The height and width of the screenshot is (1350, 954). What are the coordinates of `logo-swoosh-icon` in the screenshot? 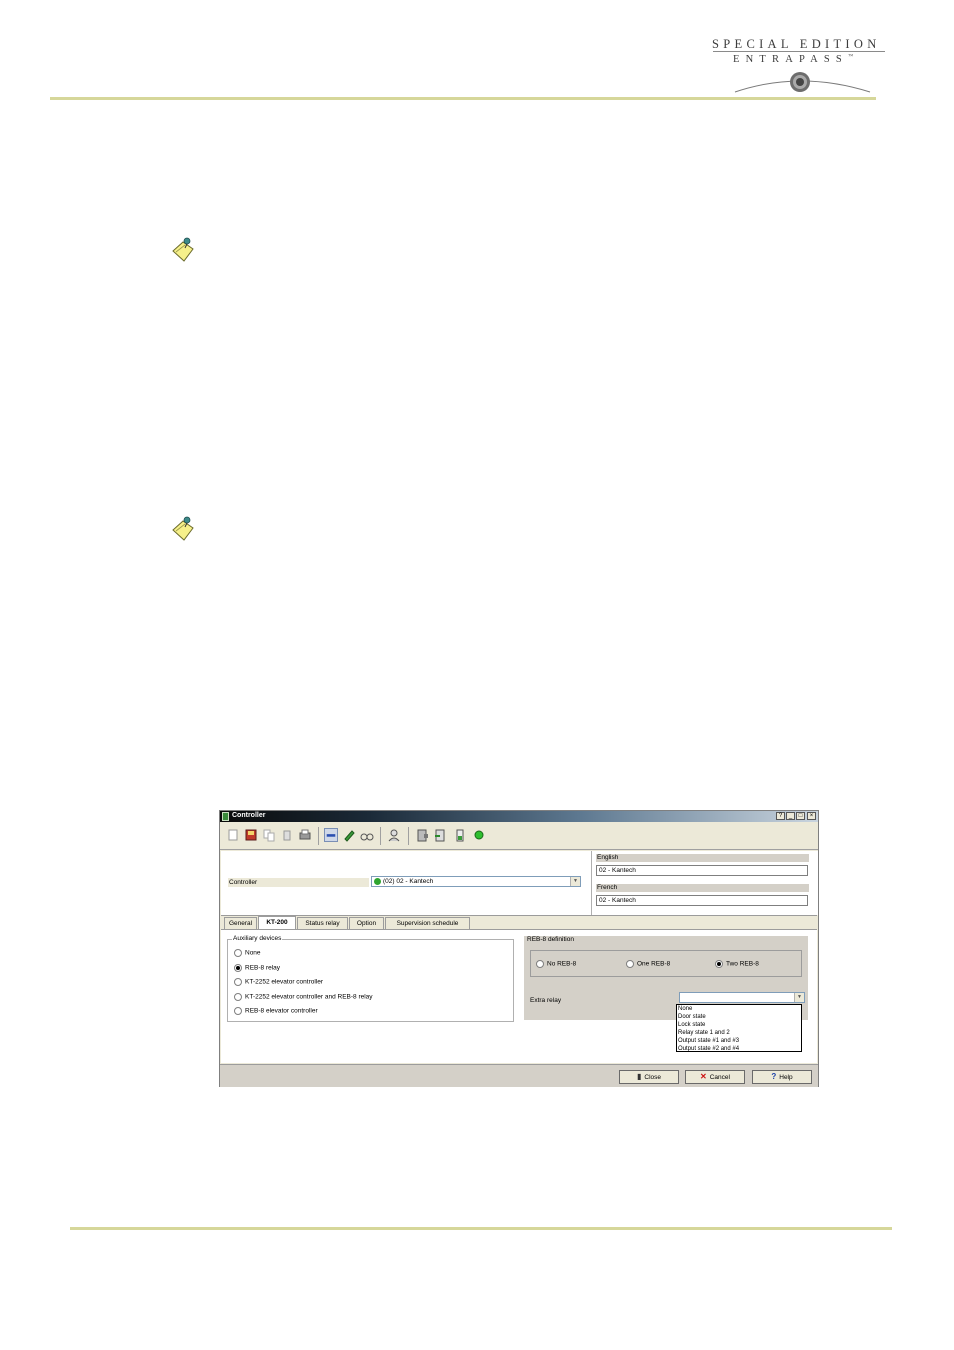 It's located at (802, 82).